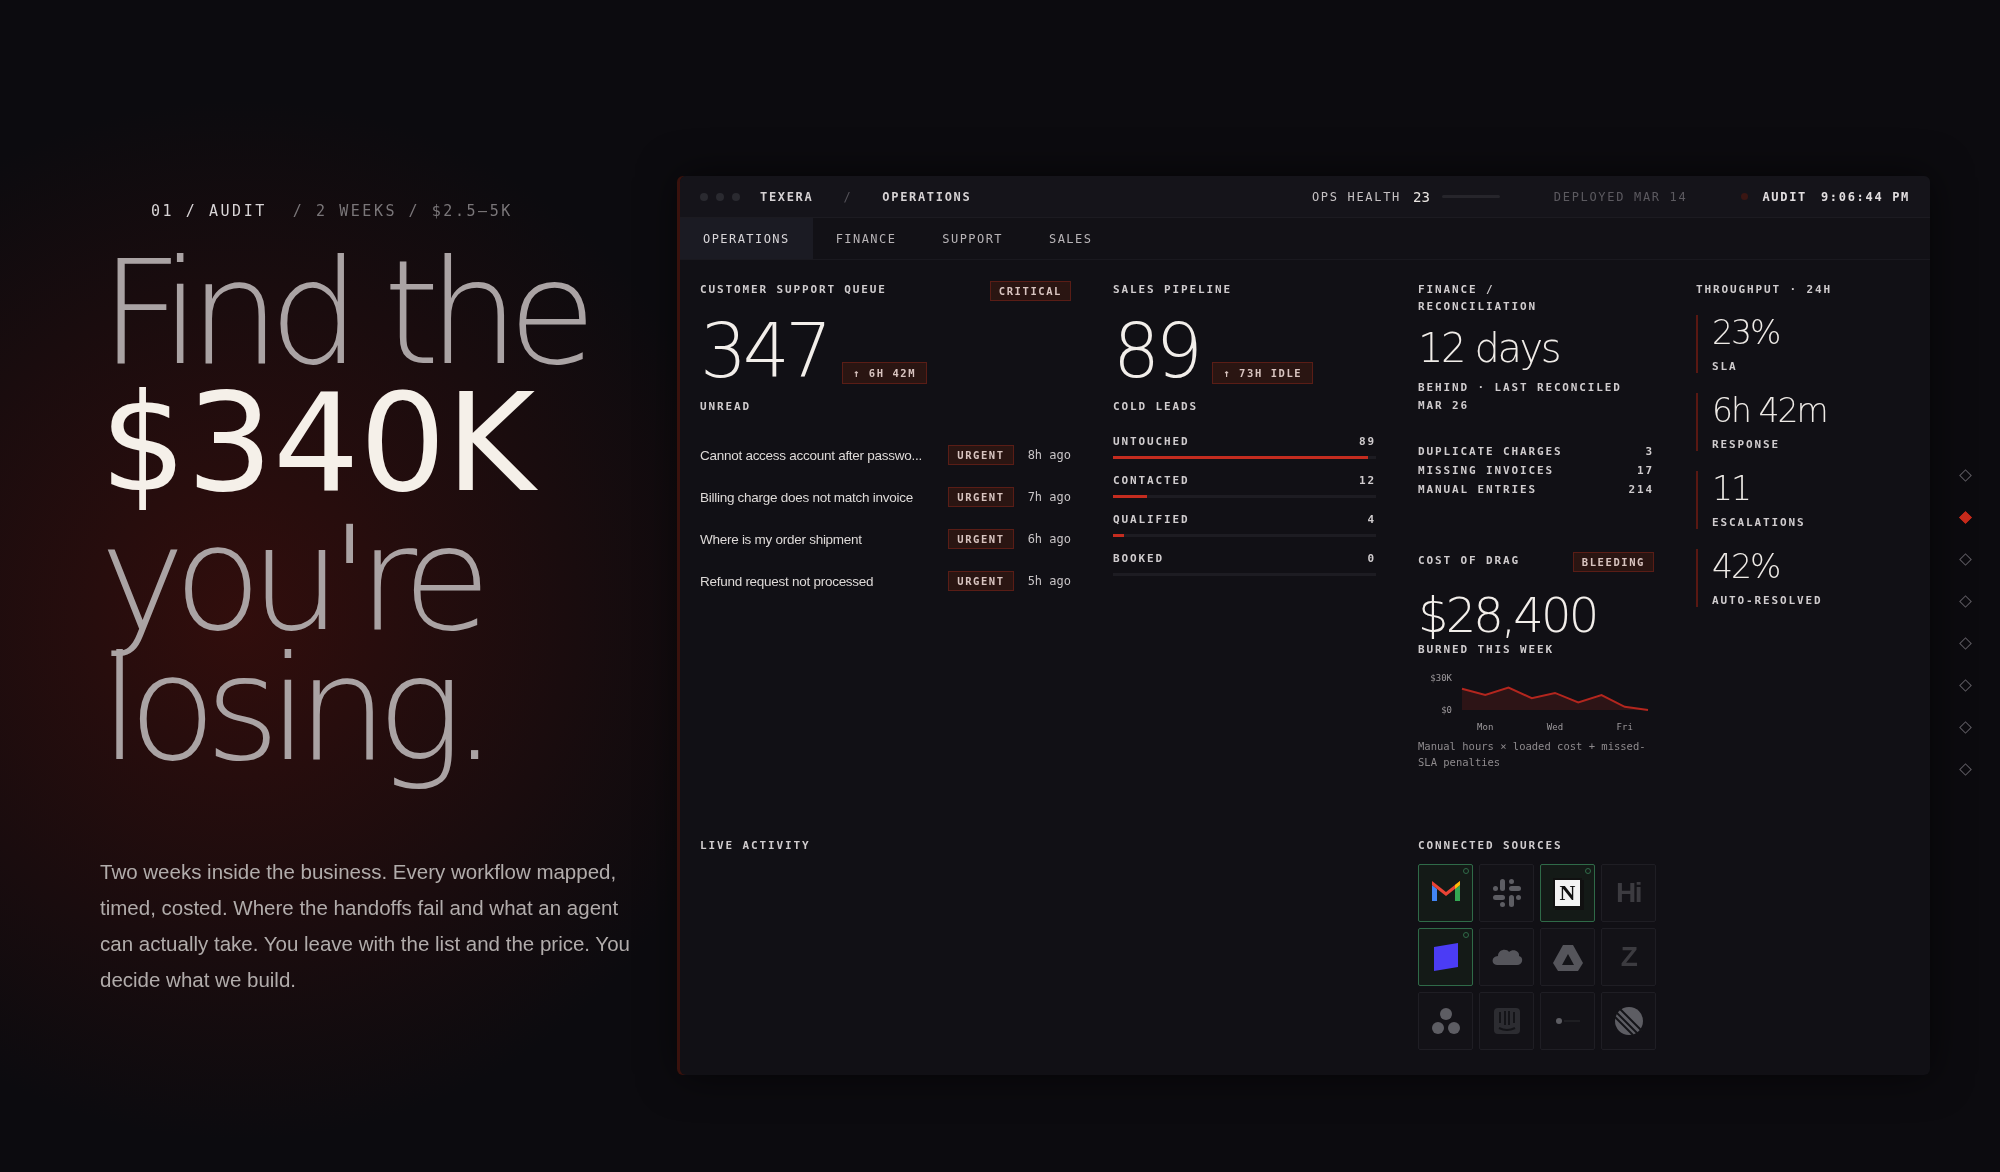 This screenshot has width=2000, height=1172. I want to click on axis-label: $0, so click(1446, 710).